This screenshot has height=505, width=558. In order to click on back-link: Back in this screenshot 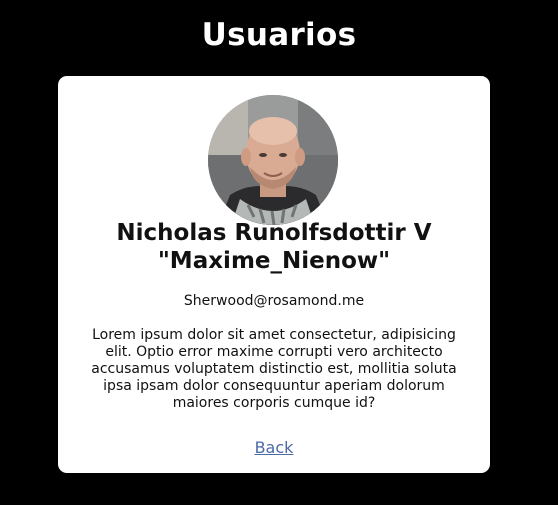, I will do `click(274, 447)`.